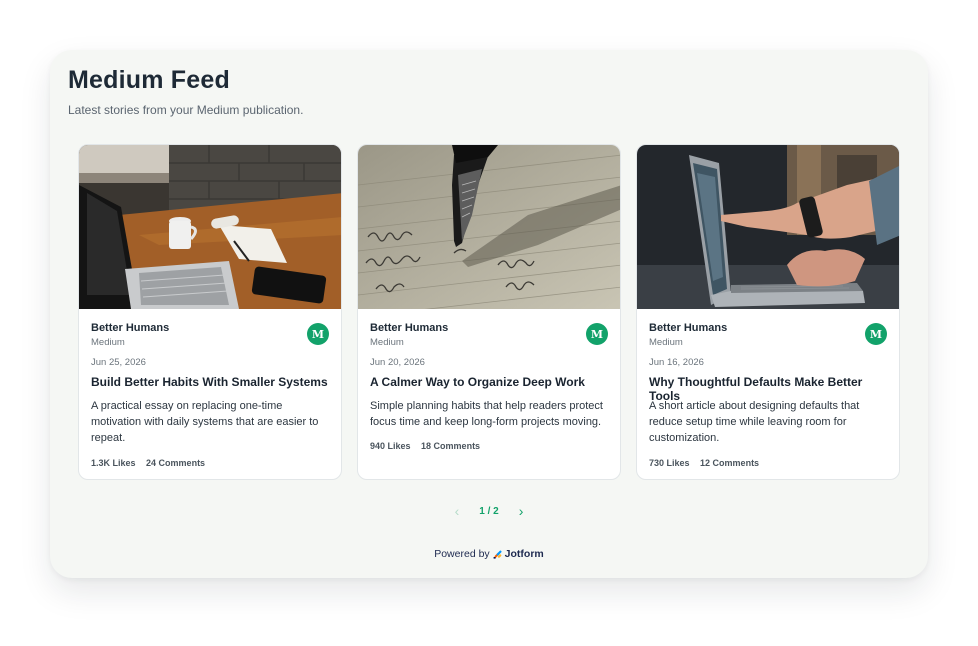 This screenshot has width=978, height=646. Describe the element at coordinates (210, 227) in the screenshot. I see `story-image-laptop-desk` at that location.